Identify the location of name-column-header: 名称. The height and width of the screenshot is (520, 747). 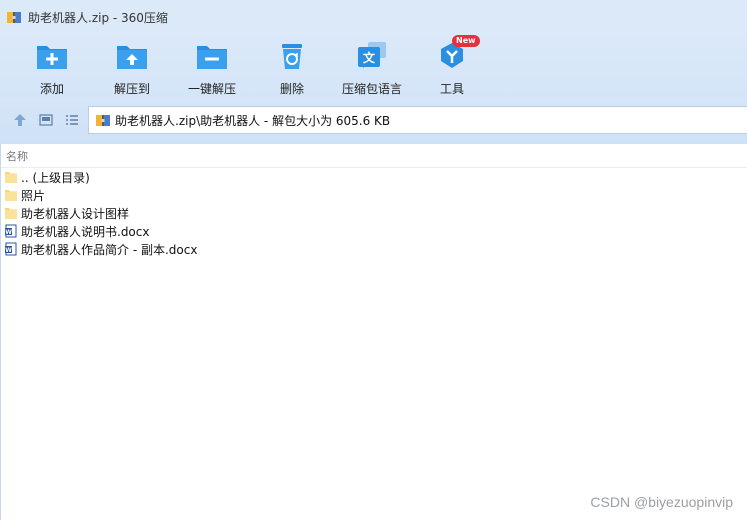
(373, 156).